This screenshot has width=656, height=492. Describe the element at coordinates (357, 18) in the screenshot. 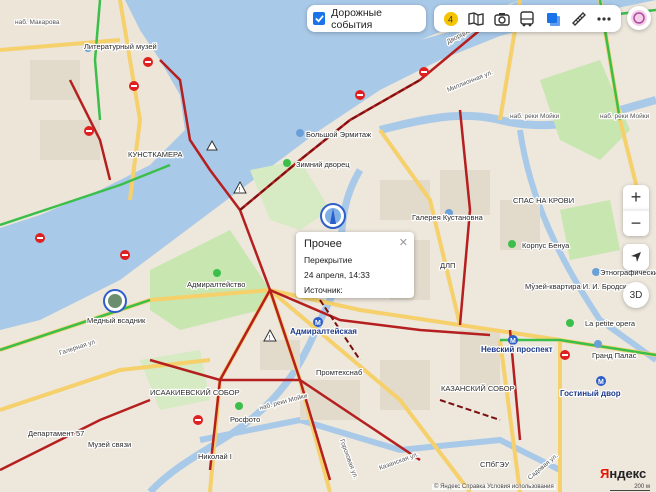

I see `traffic-events-label: Дорожные события` at that location.